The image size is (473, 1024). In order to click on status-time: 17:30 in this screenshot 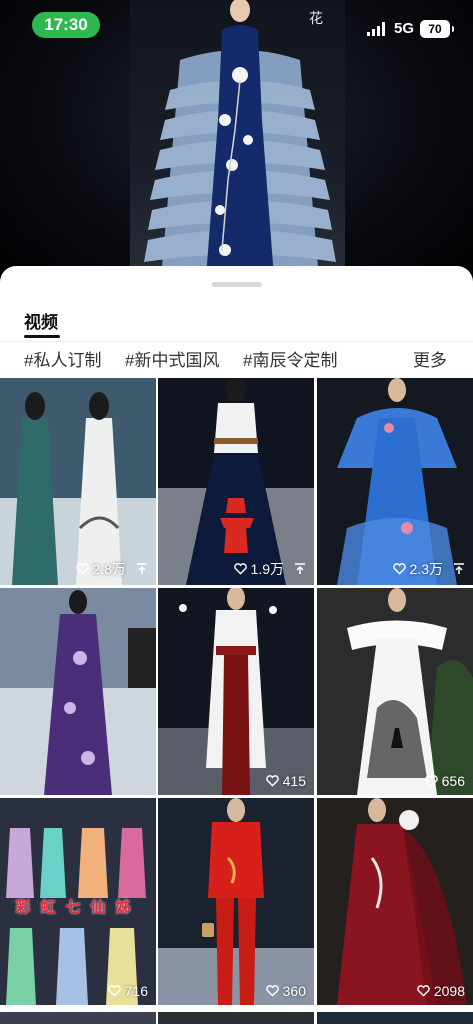, I will do `click(66, 25)`.